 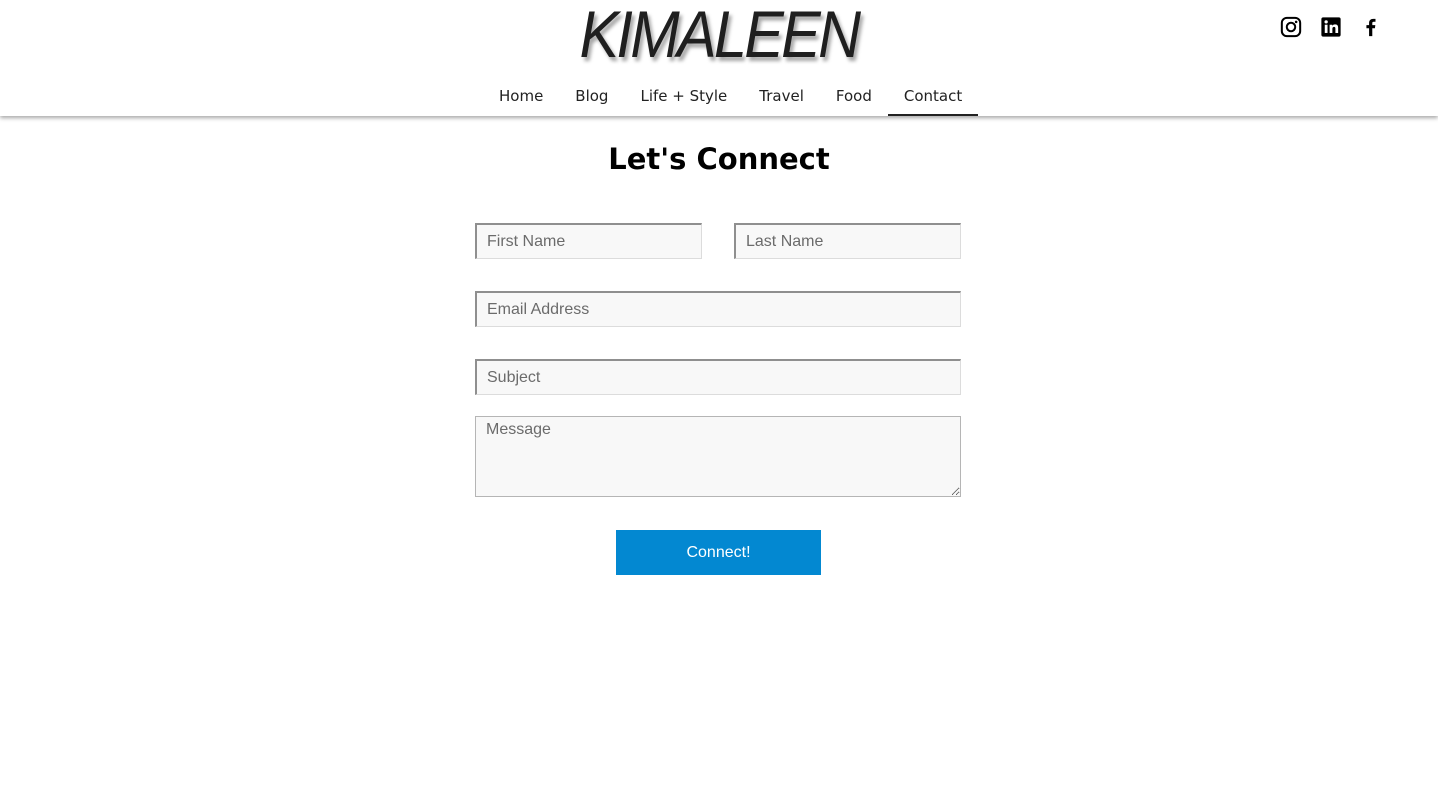 I want to click on site-logo: KIMALEEN, so click(x=719, y=36).